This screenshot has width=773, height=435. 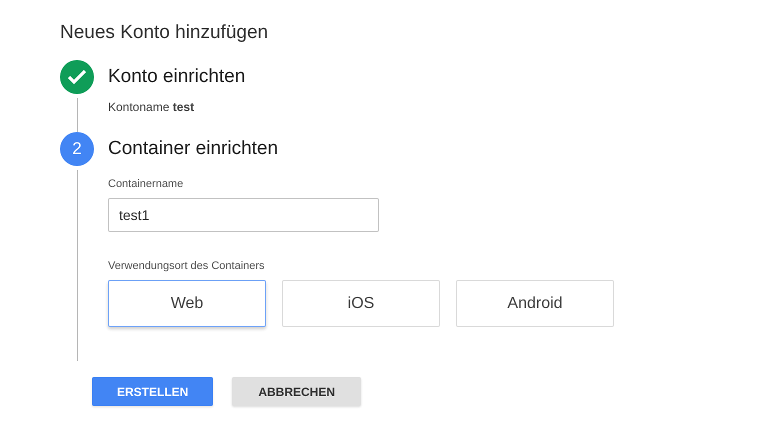 What do you see at coordinates (152, 108) in the screenshot?
I see `step-summary: Kontoname test` at bounding box center [152, 108].